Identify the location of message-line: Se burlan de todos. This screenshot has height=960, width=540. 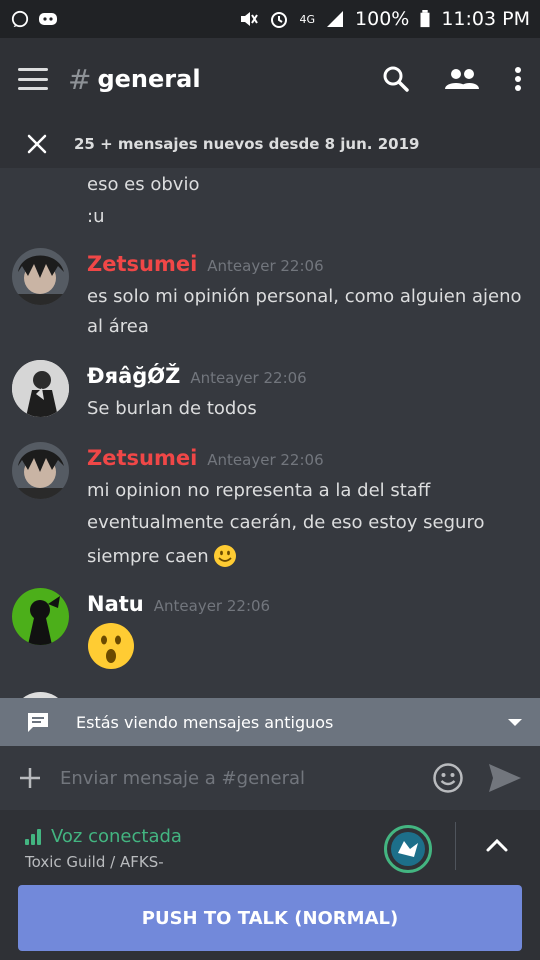
(172, 408).